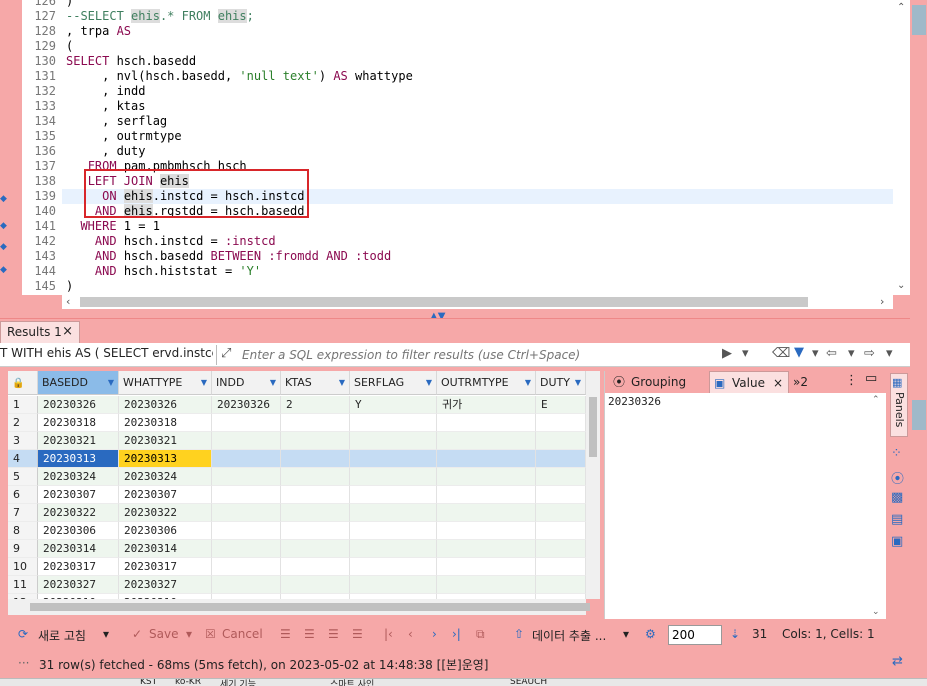  What do you see at coordinates (561, 383) in the screenshot?
I see `column-header-duty: DUTY ▼` at bounding box center [561, 383].